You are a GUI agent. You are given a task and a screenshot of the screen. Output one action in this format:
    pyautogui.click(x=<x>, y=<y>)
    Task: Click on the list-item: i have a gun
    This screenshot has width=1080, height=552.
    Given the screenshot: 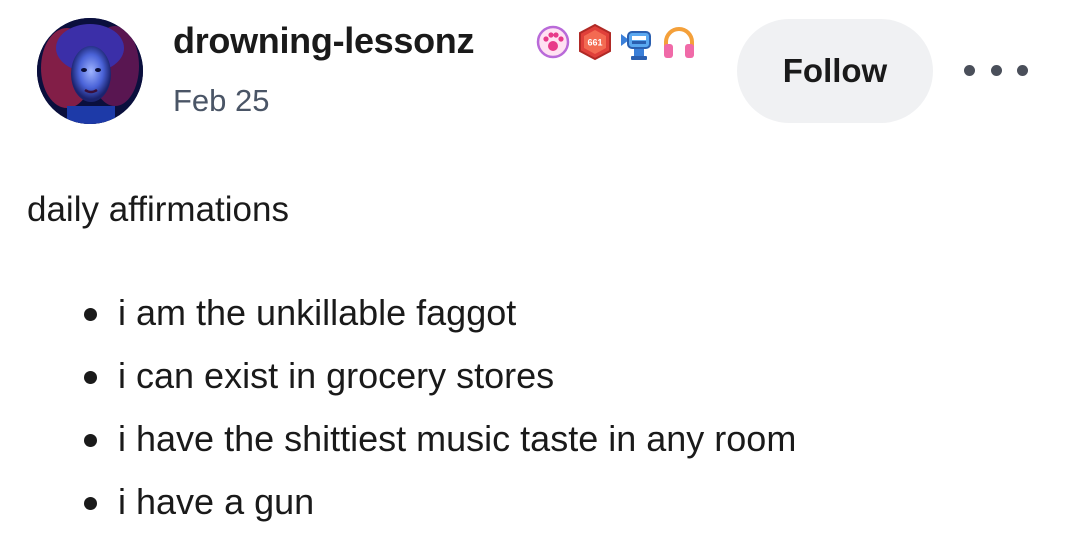 What is the action you would take?
    pyautogui.click(x=435, y=506)
    